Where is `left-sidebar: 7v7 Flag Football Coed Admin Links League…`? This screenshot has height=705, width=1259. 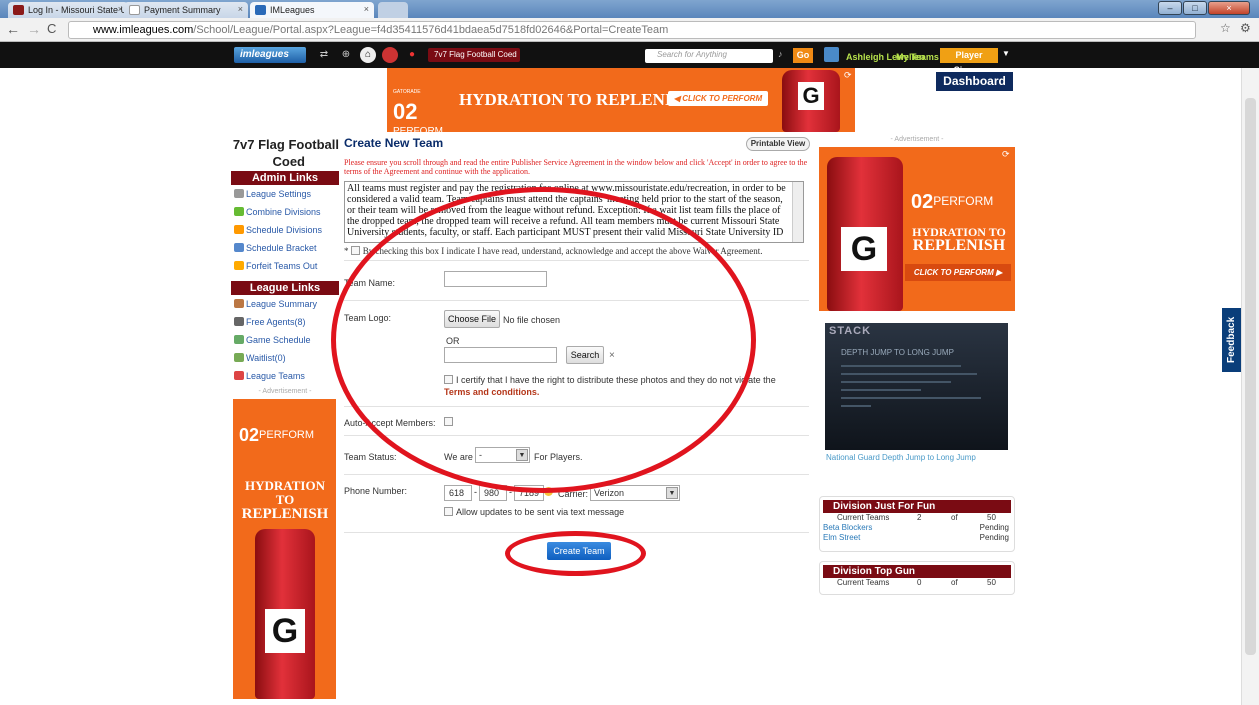 left-sidebar: 7v7 Flag Football Coed Admin Links League… is located at coordinates (285, 417).